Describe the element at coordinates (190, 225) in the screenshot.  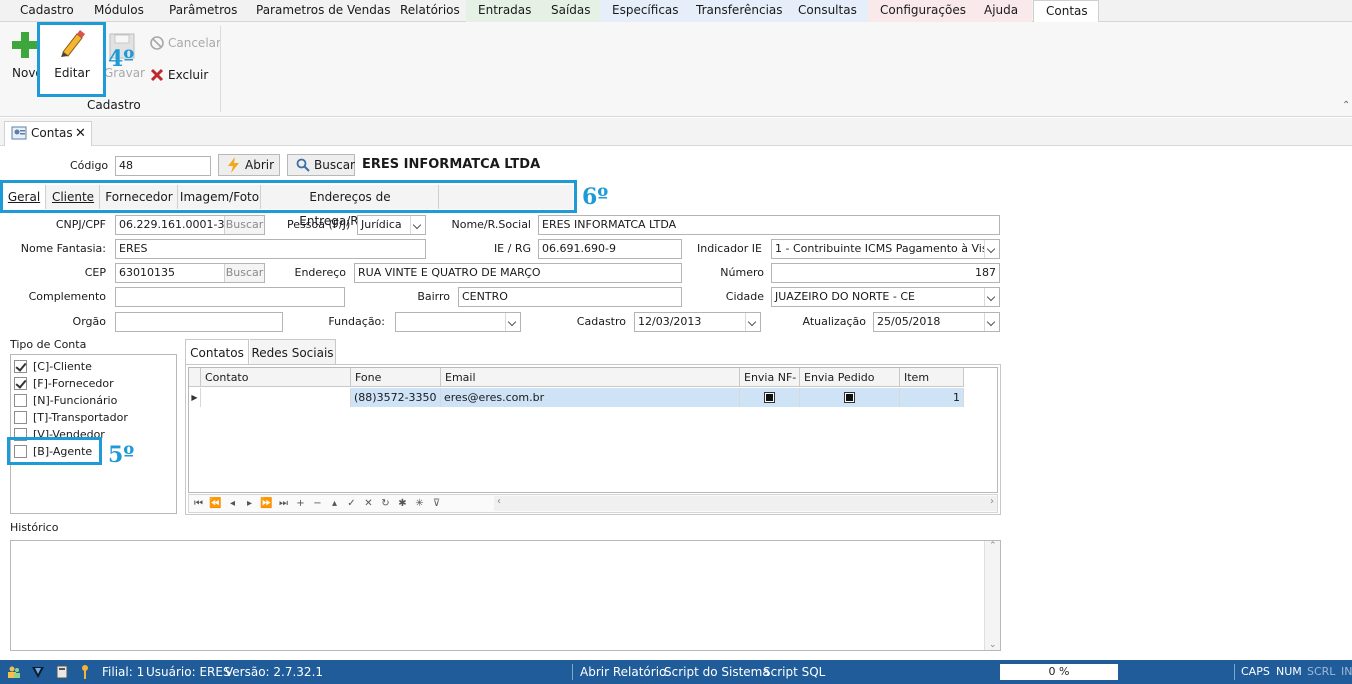
I see `cnpj-input: 06.229.161.0001-38 Buscar` at that location.